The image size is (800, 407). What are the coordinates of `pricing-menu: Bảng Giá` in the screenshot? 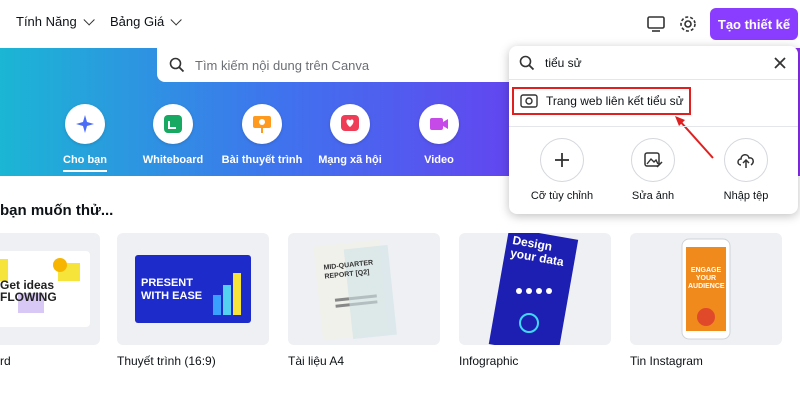 It's located at (146, 21).